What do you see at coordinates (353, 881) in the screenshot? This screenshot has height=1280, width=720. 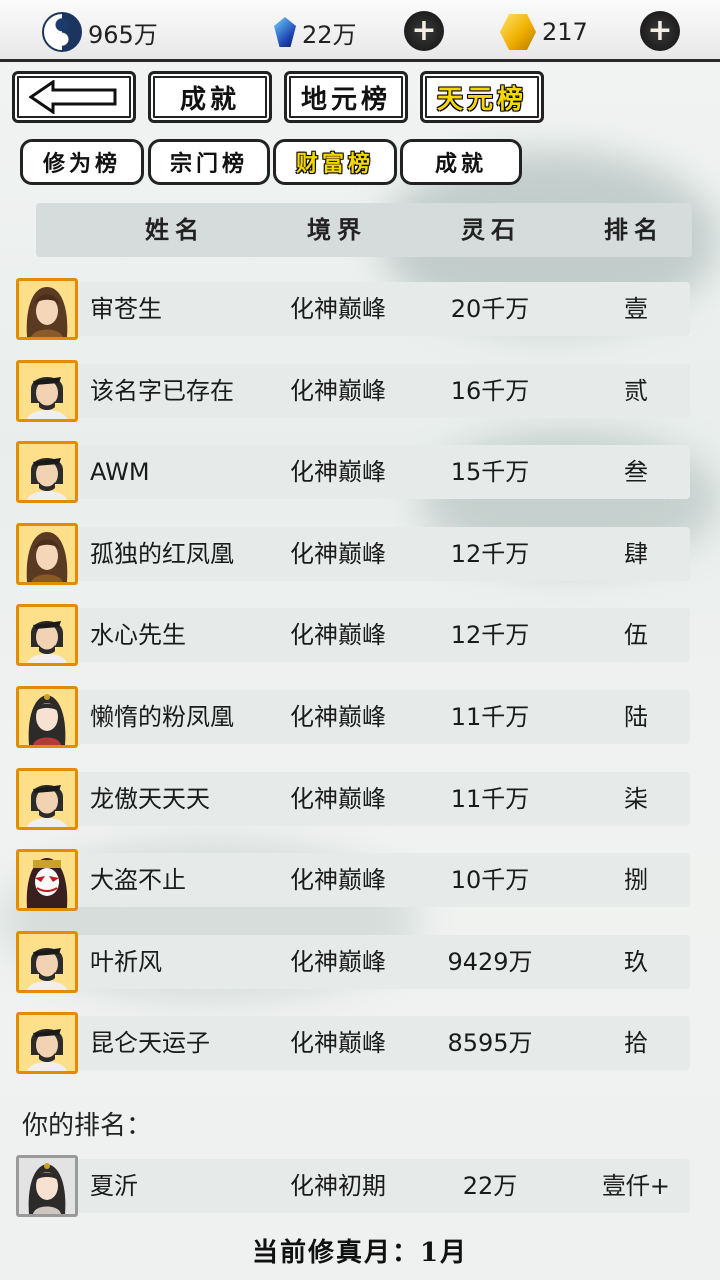 I see `table-row: 大盗不止 化神巅峰 10千万 捌` at bounding box center [353, 881].